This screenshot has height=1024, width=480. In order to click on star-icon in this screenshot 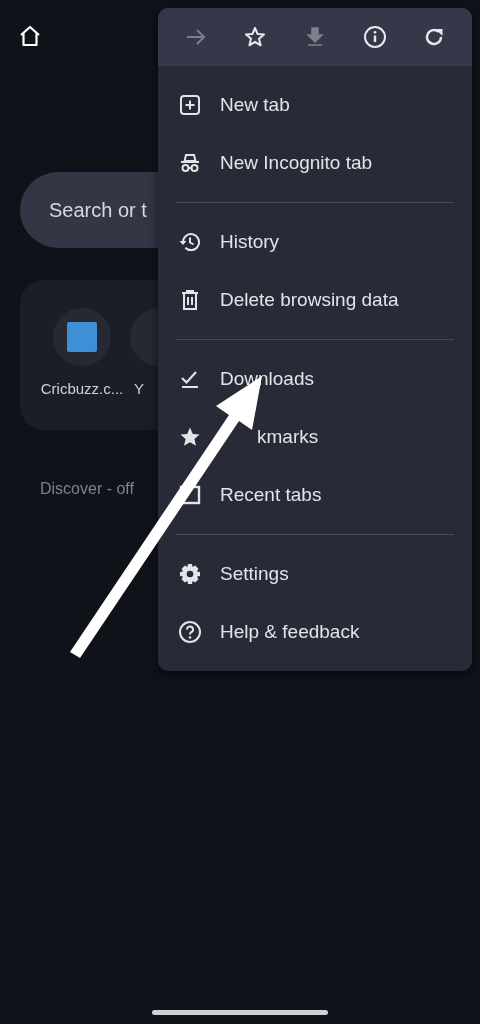, I will do `click(255, 37)`.